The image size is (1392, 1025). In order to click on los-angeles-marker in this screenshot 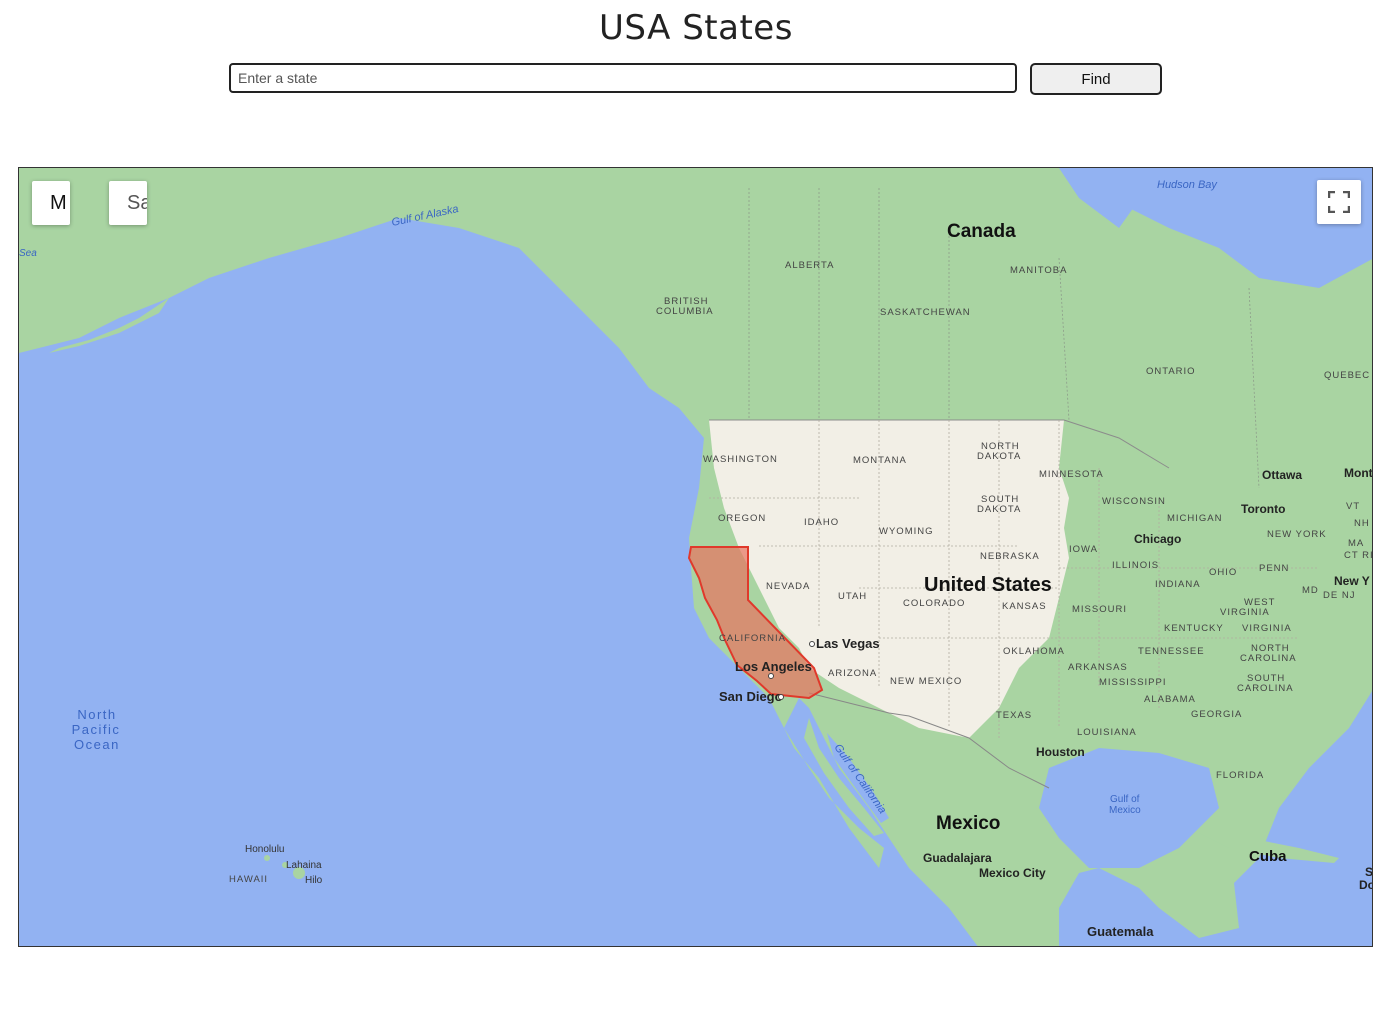, I will do `click(771, 676)`.